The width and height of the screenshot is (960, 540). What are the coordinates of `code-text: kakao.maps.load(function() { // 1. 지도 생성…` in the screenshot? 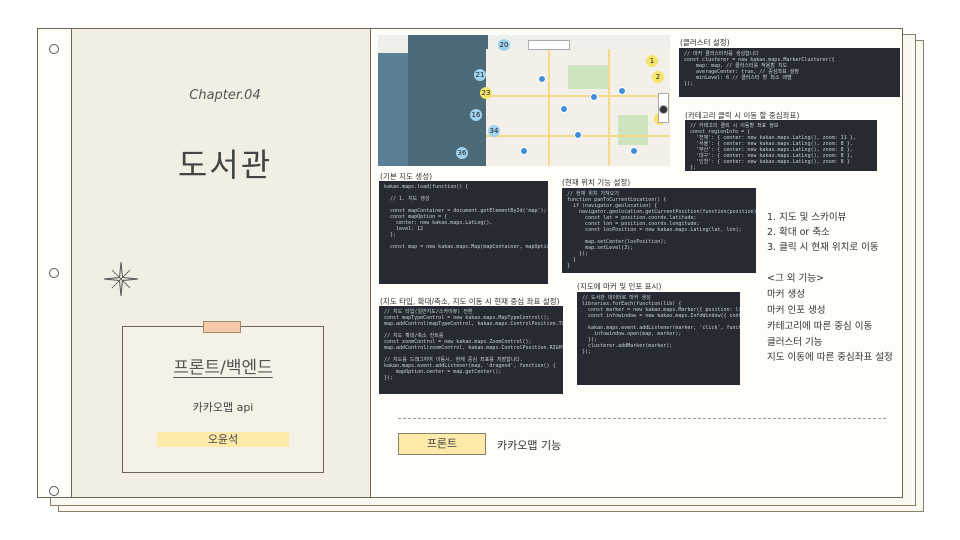 It's located at (466, 217).